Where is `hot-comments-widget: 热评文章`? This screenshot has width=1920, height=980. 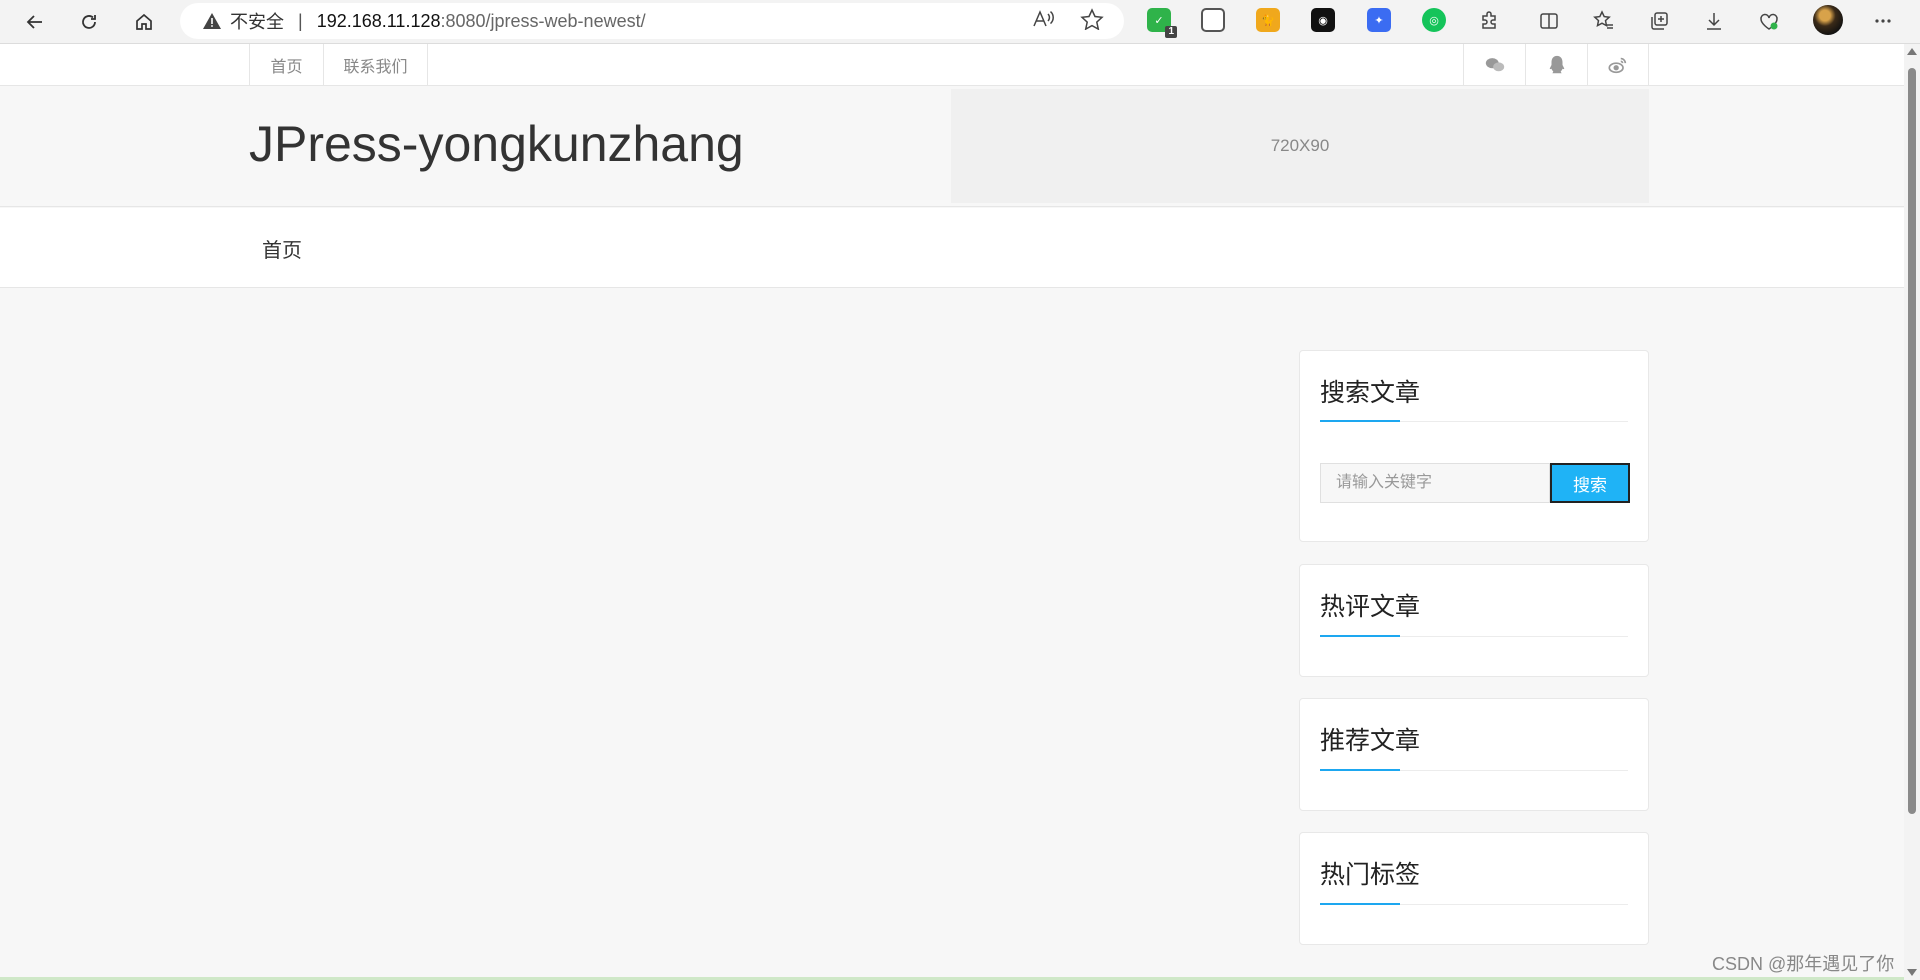
hot-comments-widget: 热评文章 is located at coordinates (1474, 620).